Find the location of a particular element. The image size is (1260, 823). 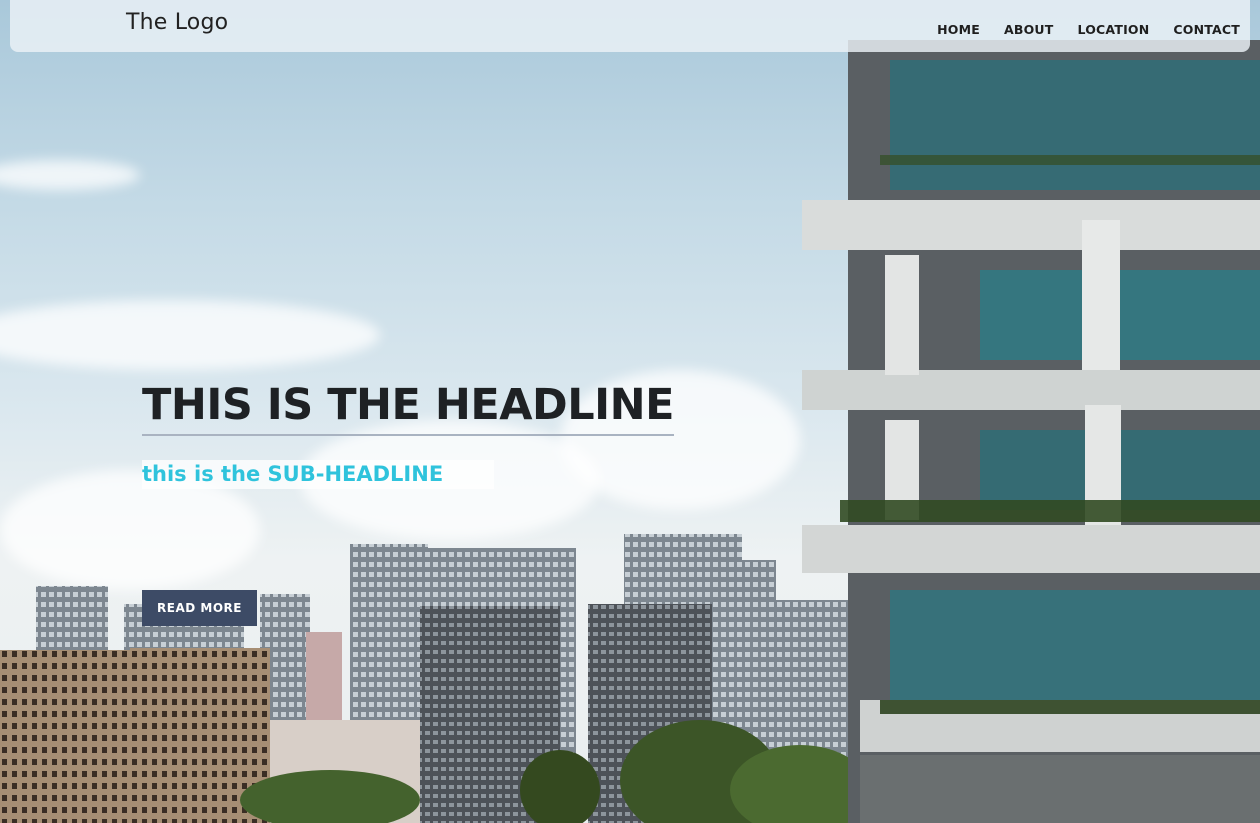

nav-location-link: LOCATION is located at coordinates (1114, 29).